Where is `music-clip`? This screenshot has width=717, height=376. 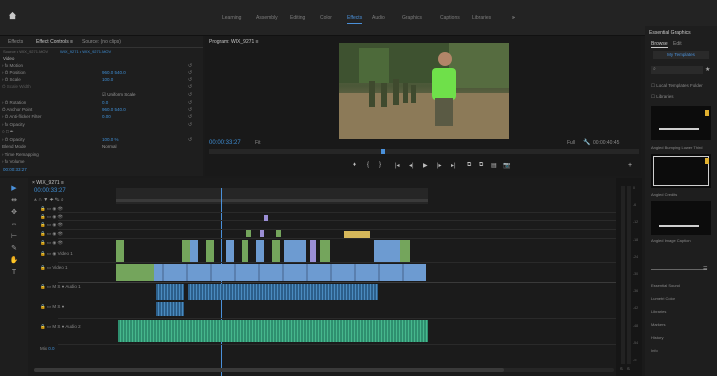
music-clip is located at coordinates (273, 331).